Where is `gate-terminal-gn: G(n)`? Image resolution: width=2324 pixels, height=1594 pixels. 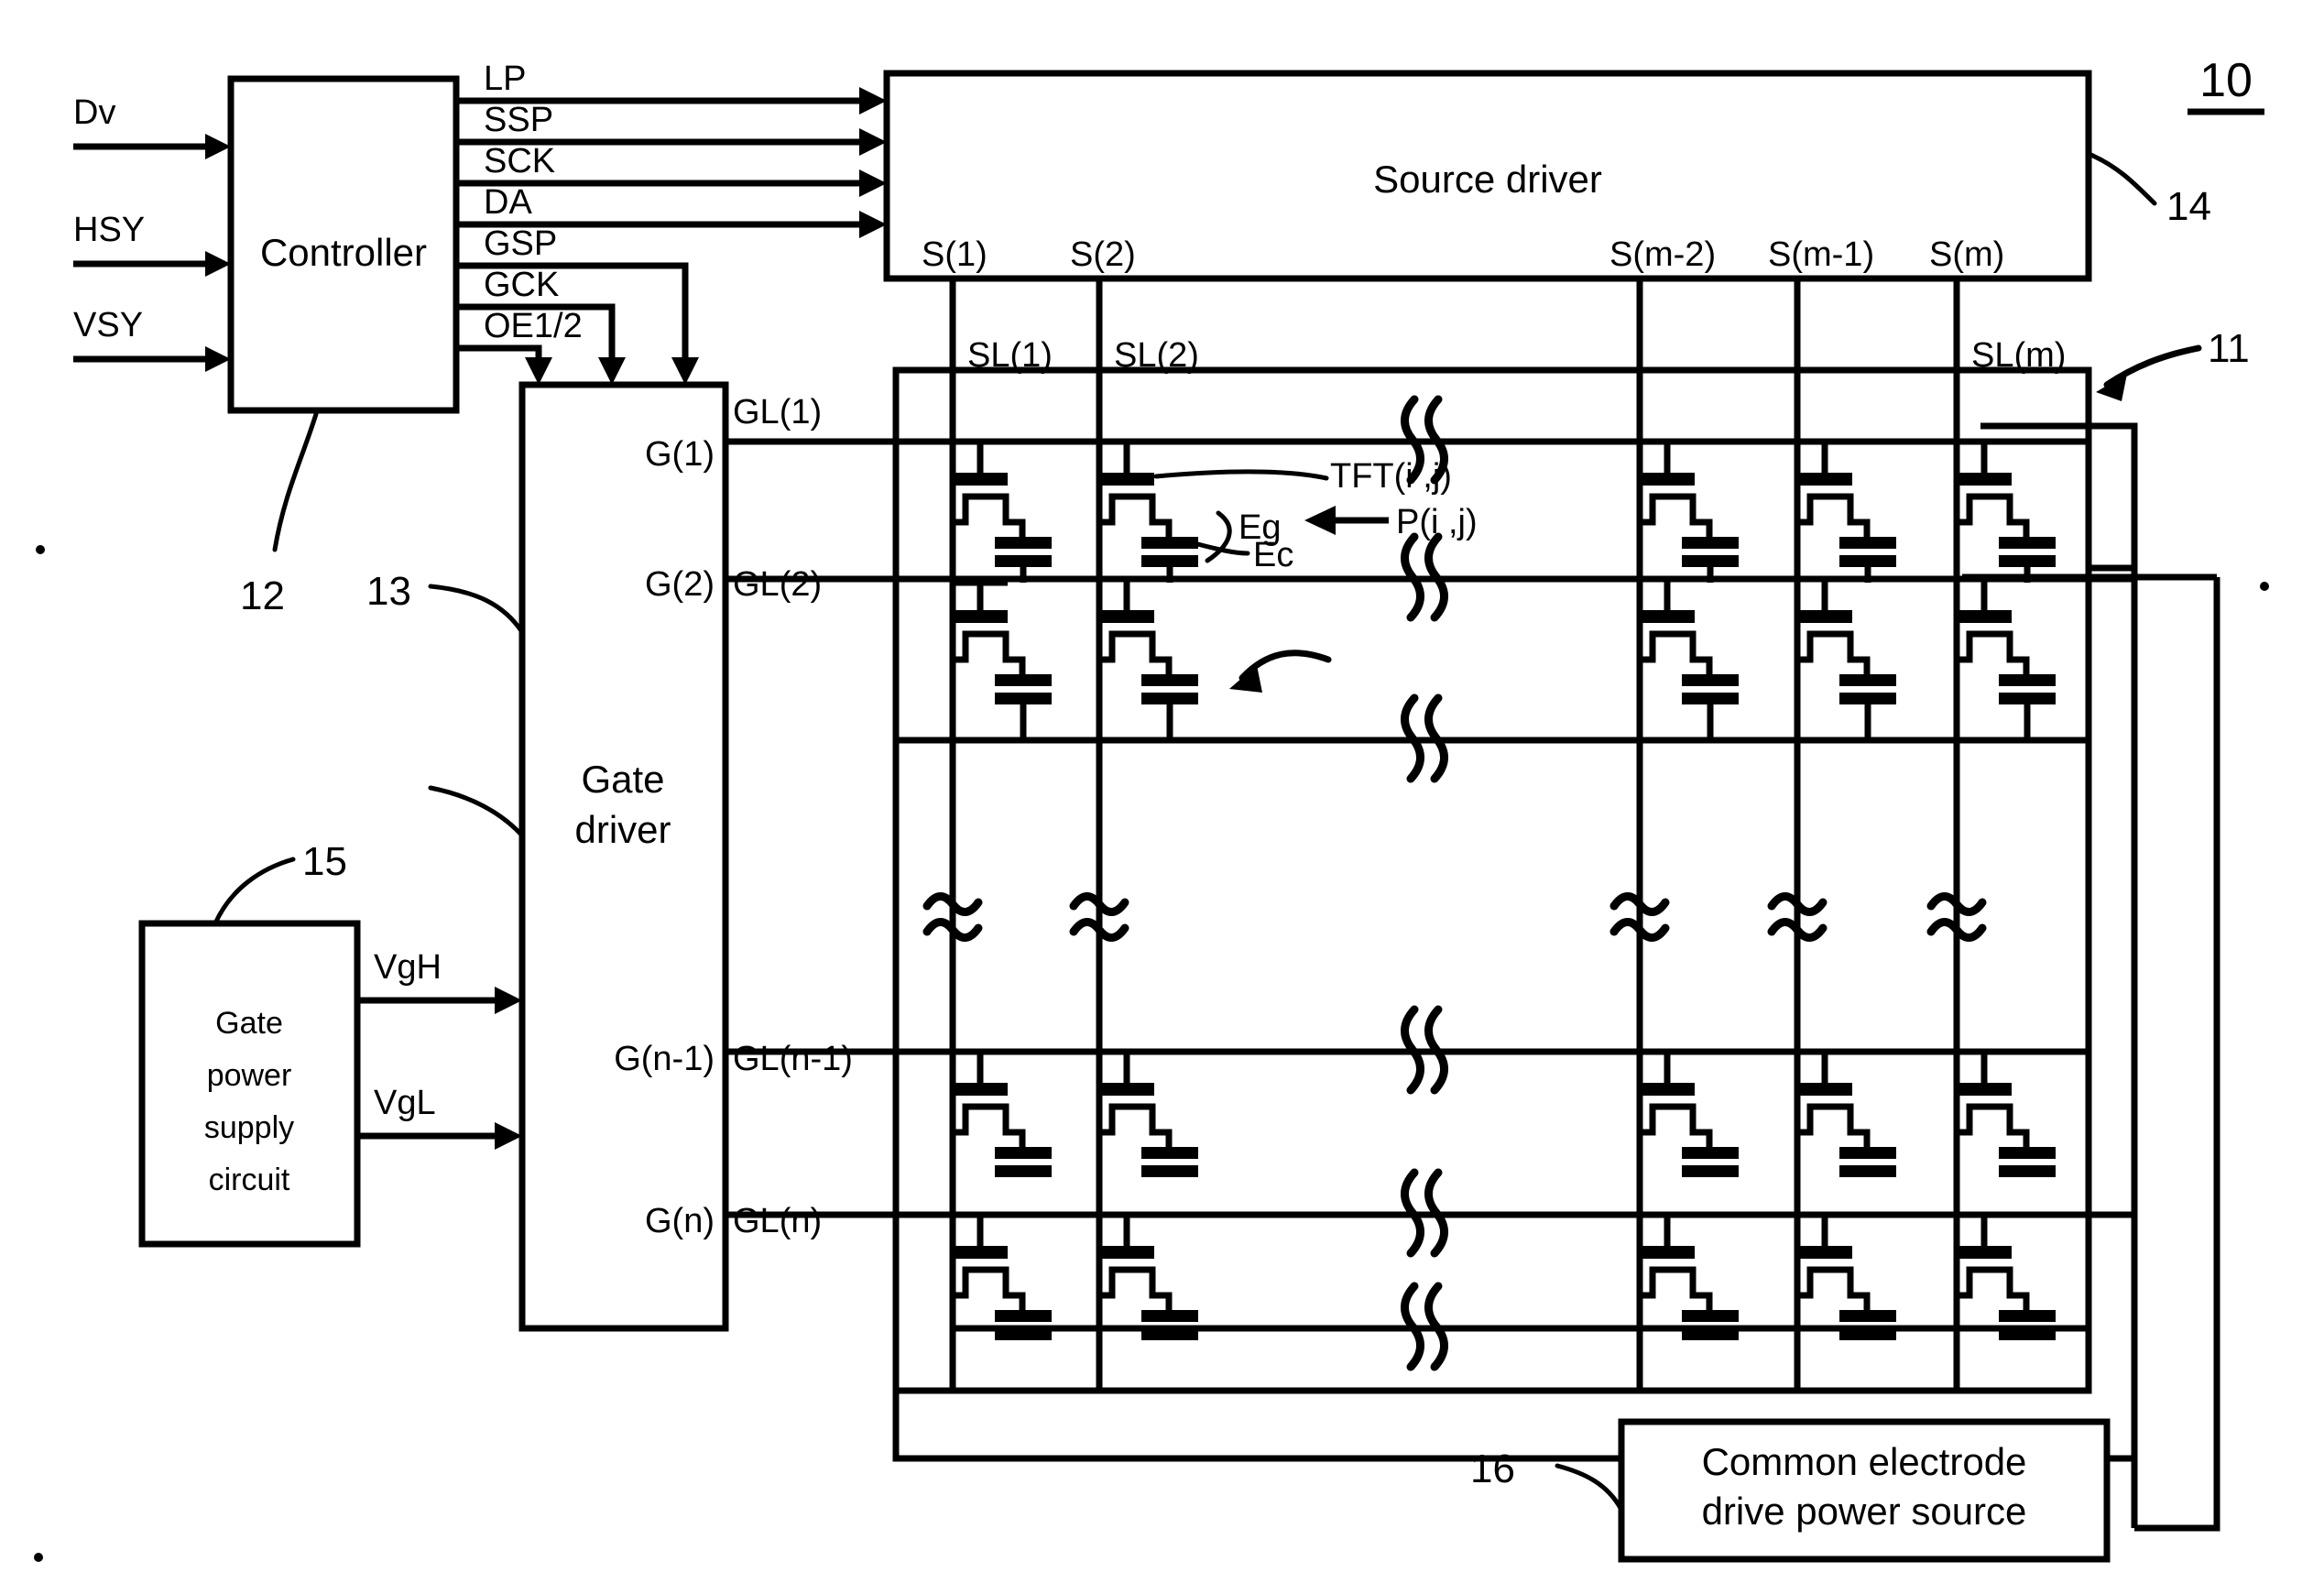
gate-terminal-gn: G(n) is located at coordinates (680, 1221).